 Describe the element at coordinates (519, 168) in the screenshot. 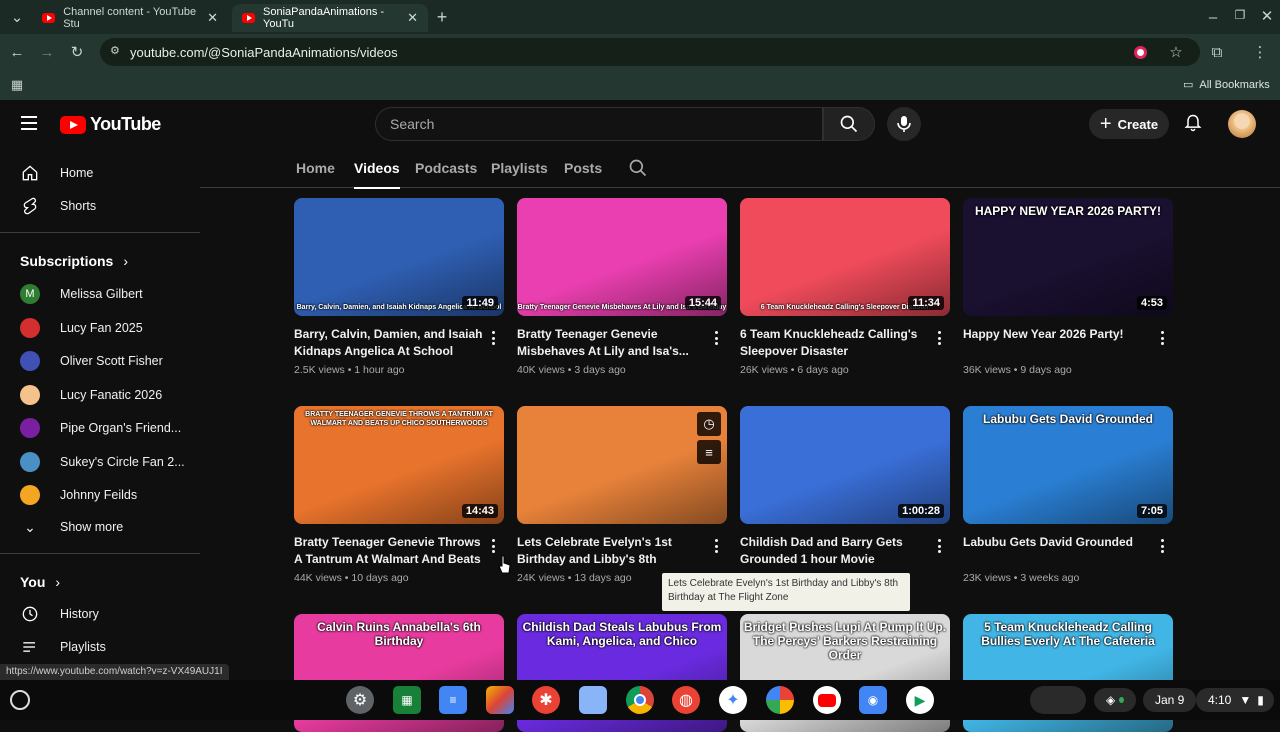

I see `tab-playlists: Playlists` at that location.